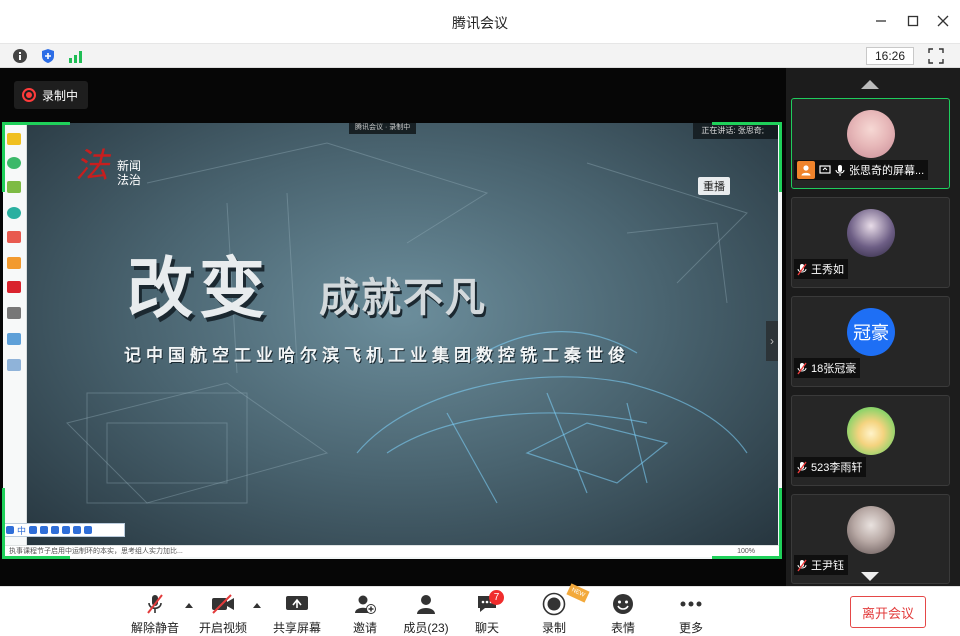 Image resolution: width=960 pixels, height=636 pixels. What do you see at coordinates (76, 56) in the screenshot?
I see `signal-icon` at bounding box center [76, 56].